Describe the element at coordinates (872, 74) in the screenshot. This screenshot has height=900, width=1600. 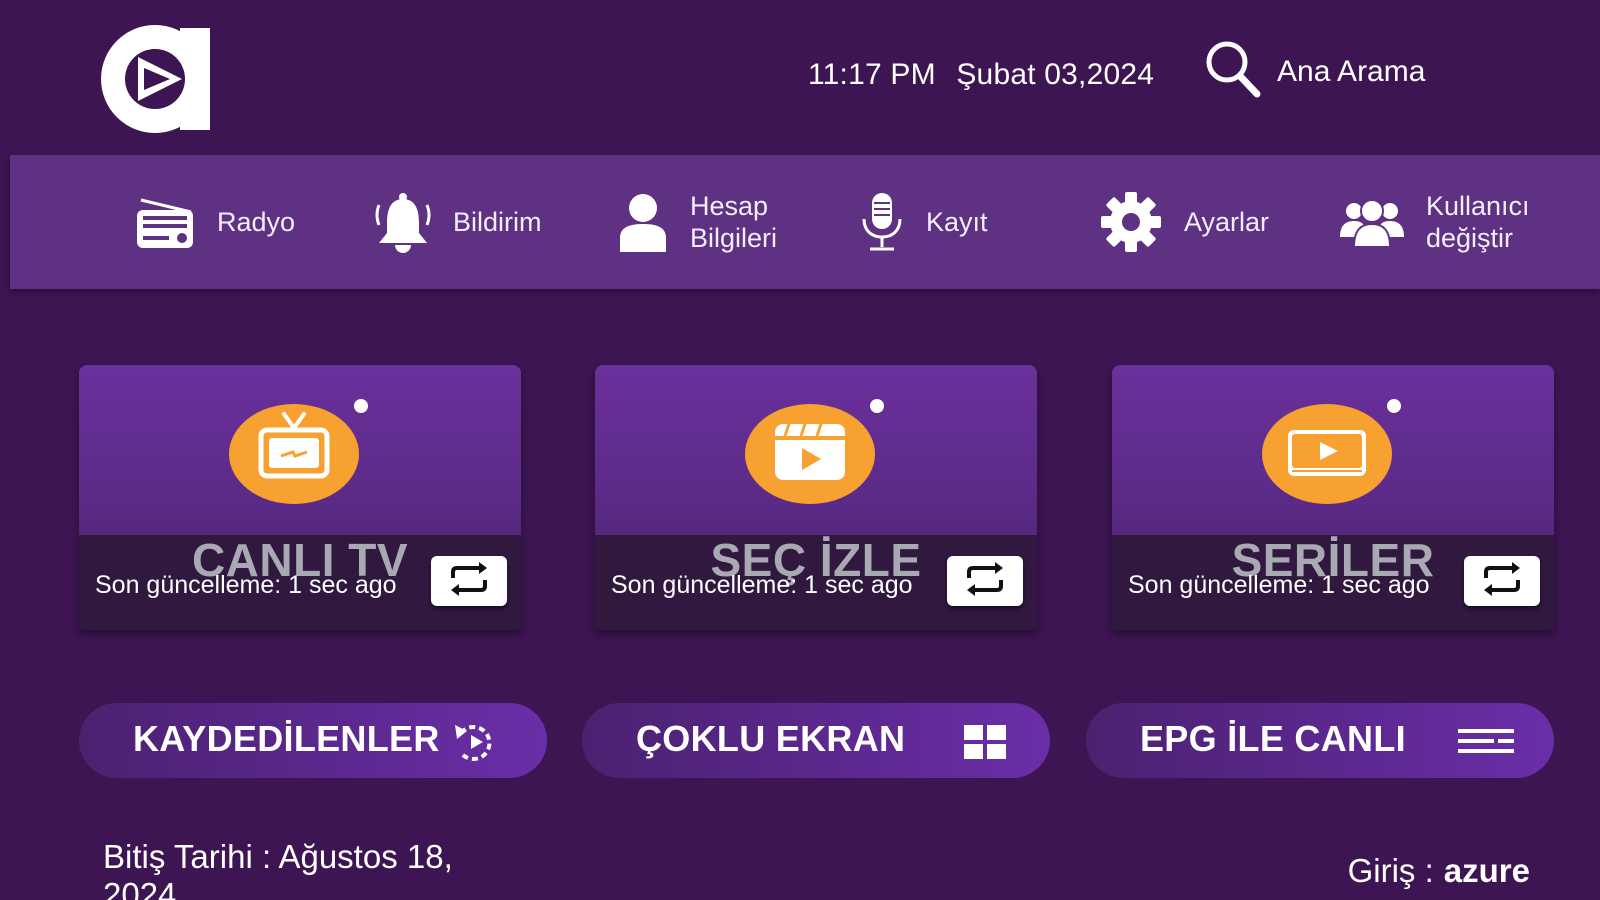
I see `clock-time: 11:17 PM` at that location.